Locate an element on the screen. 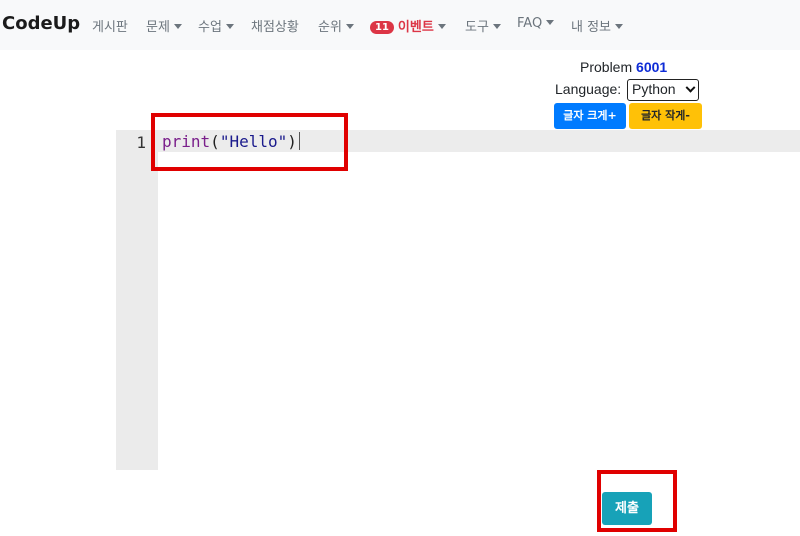 Image resolution: width=800 pixels, height=536 pixels. event-count-badge: 11 is located at coordinates (382, 27).